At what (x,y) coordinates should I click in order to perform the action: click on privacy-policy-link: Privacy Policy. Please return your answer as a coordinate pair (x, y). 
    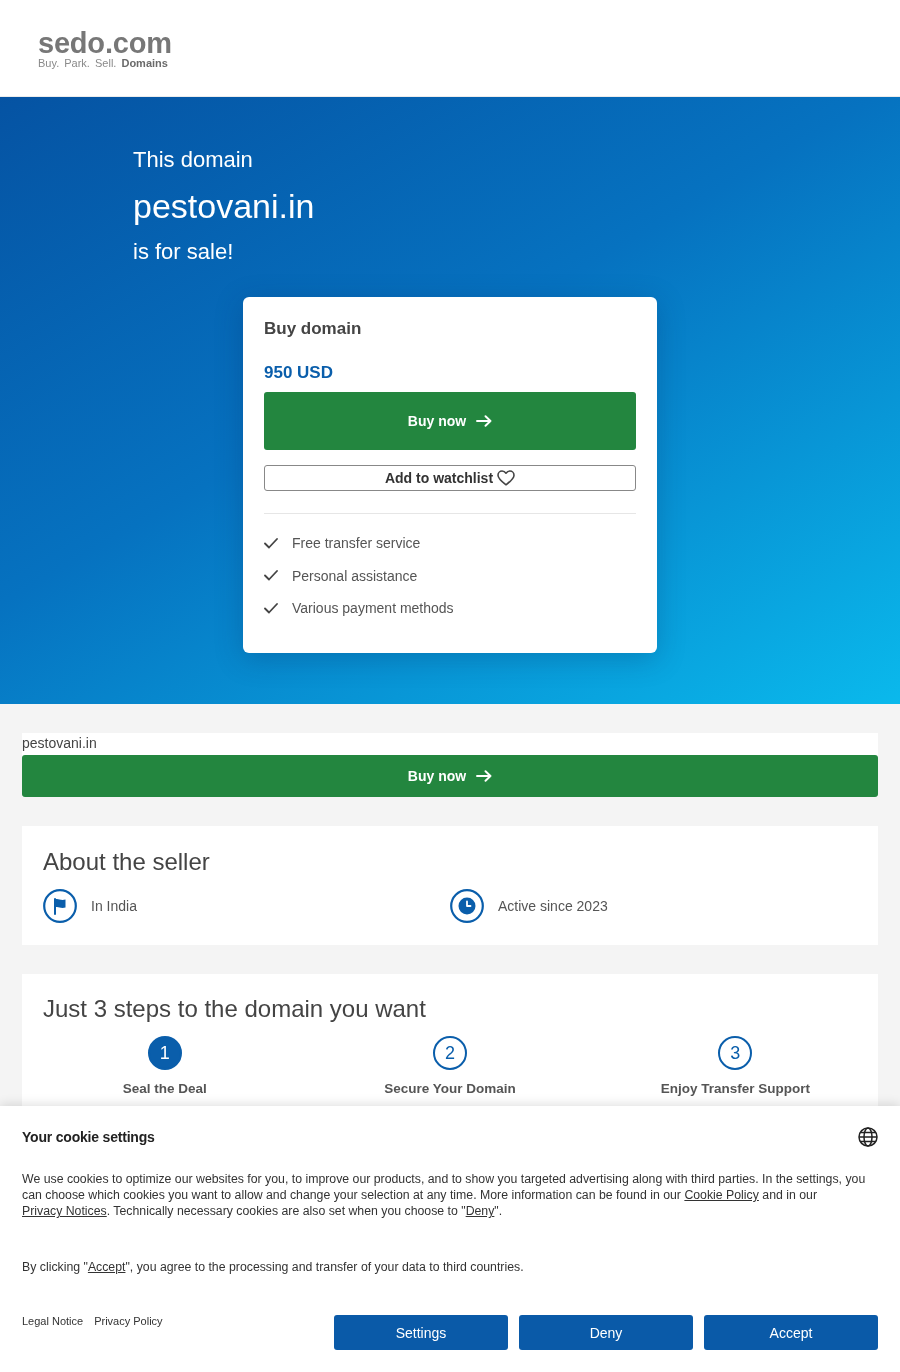
    Looking at the image, I should click on (128, 1321).